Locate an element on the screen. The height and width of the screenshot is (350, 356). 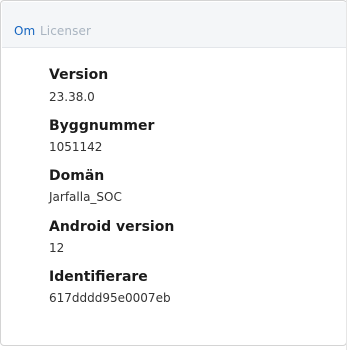
tab-about: Om is located at coordinates (24, 31).